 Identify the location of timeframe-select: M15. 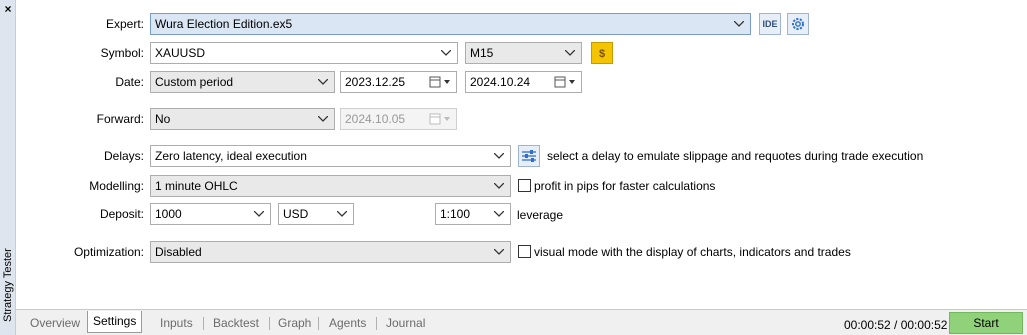
(523, 53).